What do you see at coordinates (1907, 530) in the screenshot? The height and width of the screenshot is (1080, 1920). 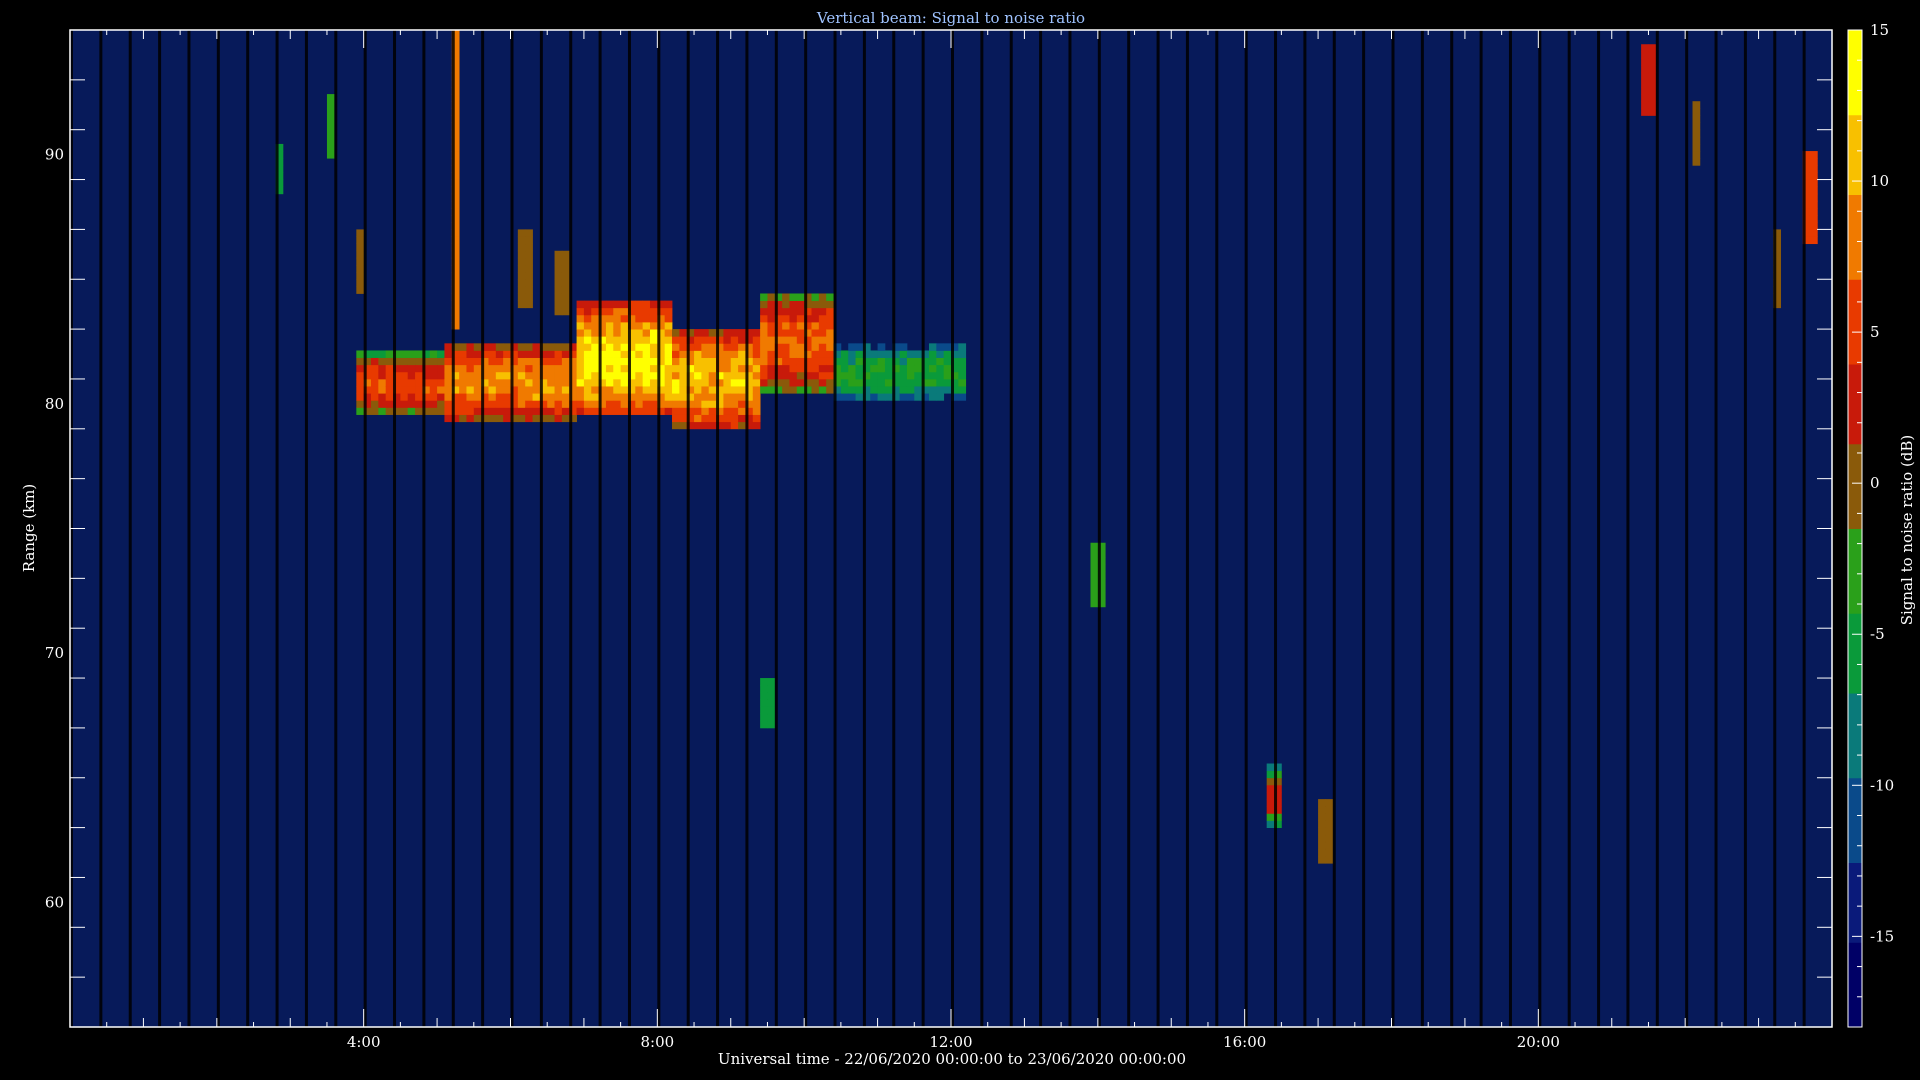 I see `colorbar-label: Signal to noise ratio (dB)` at bounding box center [1907, 530].